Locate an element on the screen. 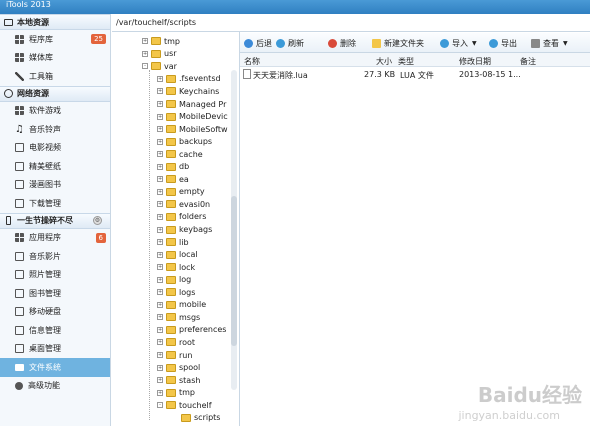 Image resolution: width=590 pixels, height=426 pixels. sidebar-item-music-ringtones: ♫ 音乐铃声 is located at coordinates (55, 129).